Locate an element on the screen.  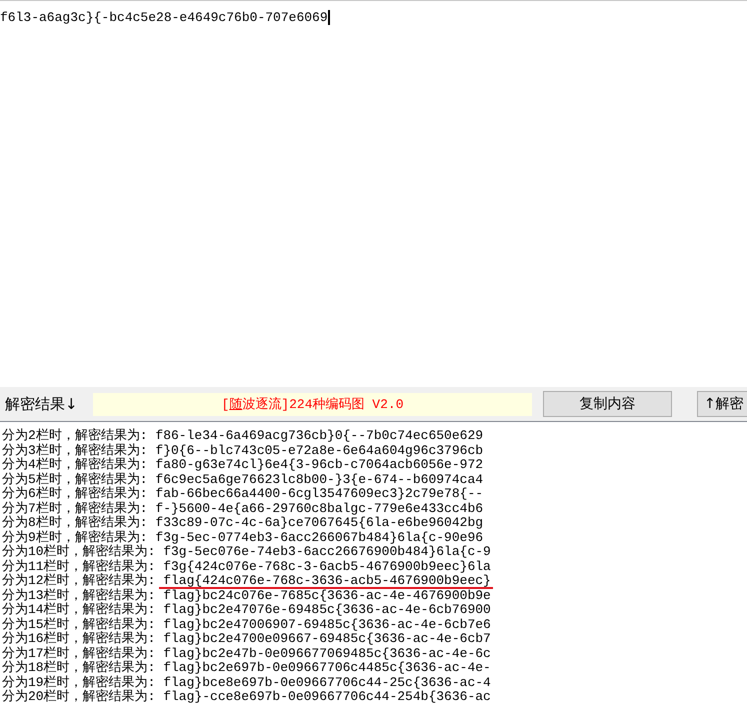
result-line: 分为6栏时，解密结果为: fab-66bec66a4400-6cgl3547609ec3}2c79e78{-- is located at coordinates (243, 494).